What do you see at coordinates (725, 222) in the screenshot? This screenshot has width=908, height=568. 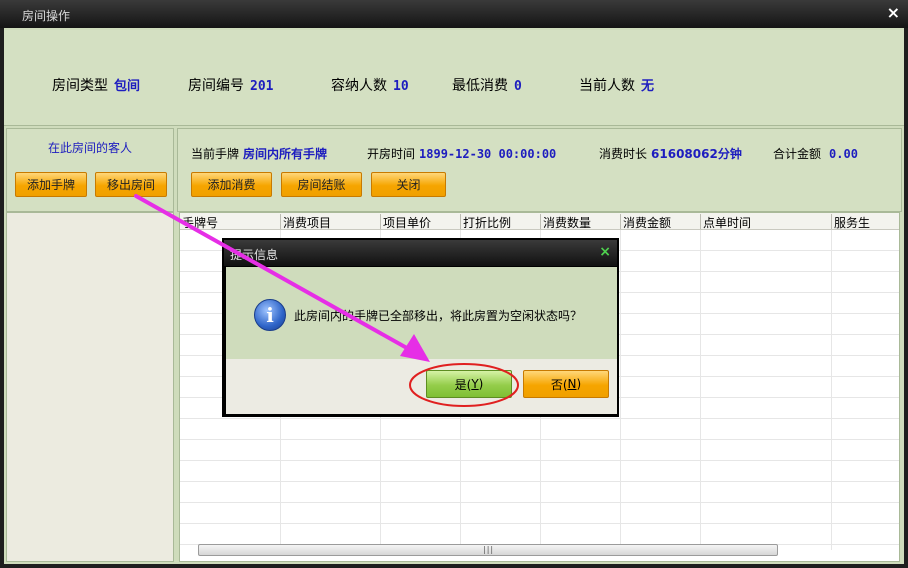 I see `column-header: 点单时间` at bounding box center [725, 222].